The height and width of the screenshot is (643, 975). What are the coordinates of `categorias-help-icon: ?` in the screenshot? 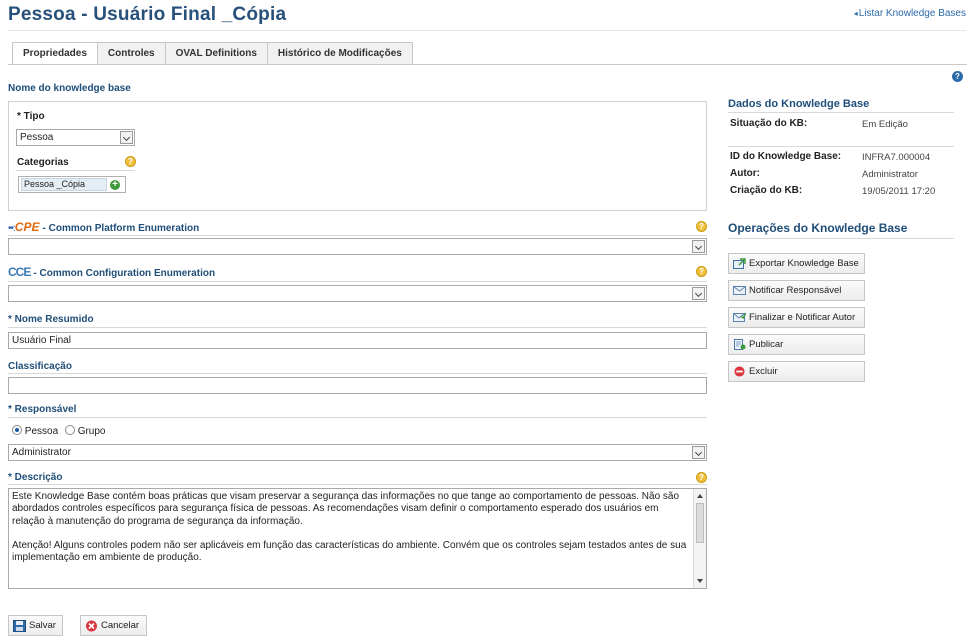 It's located at (130, 161).